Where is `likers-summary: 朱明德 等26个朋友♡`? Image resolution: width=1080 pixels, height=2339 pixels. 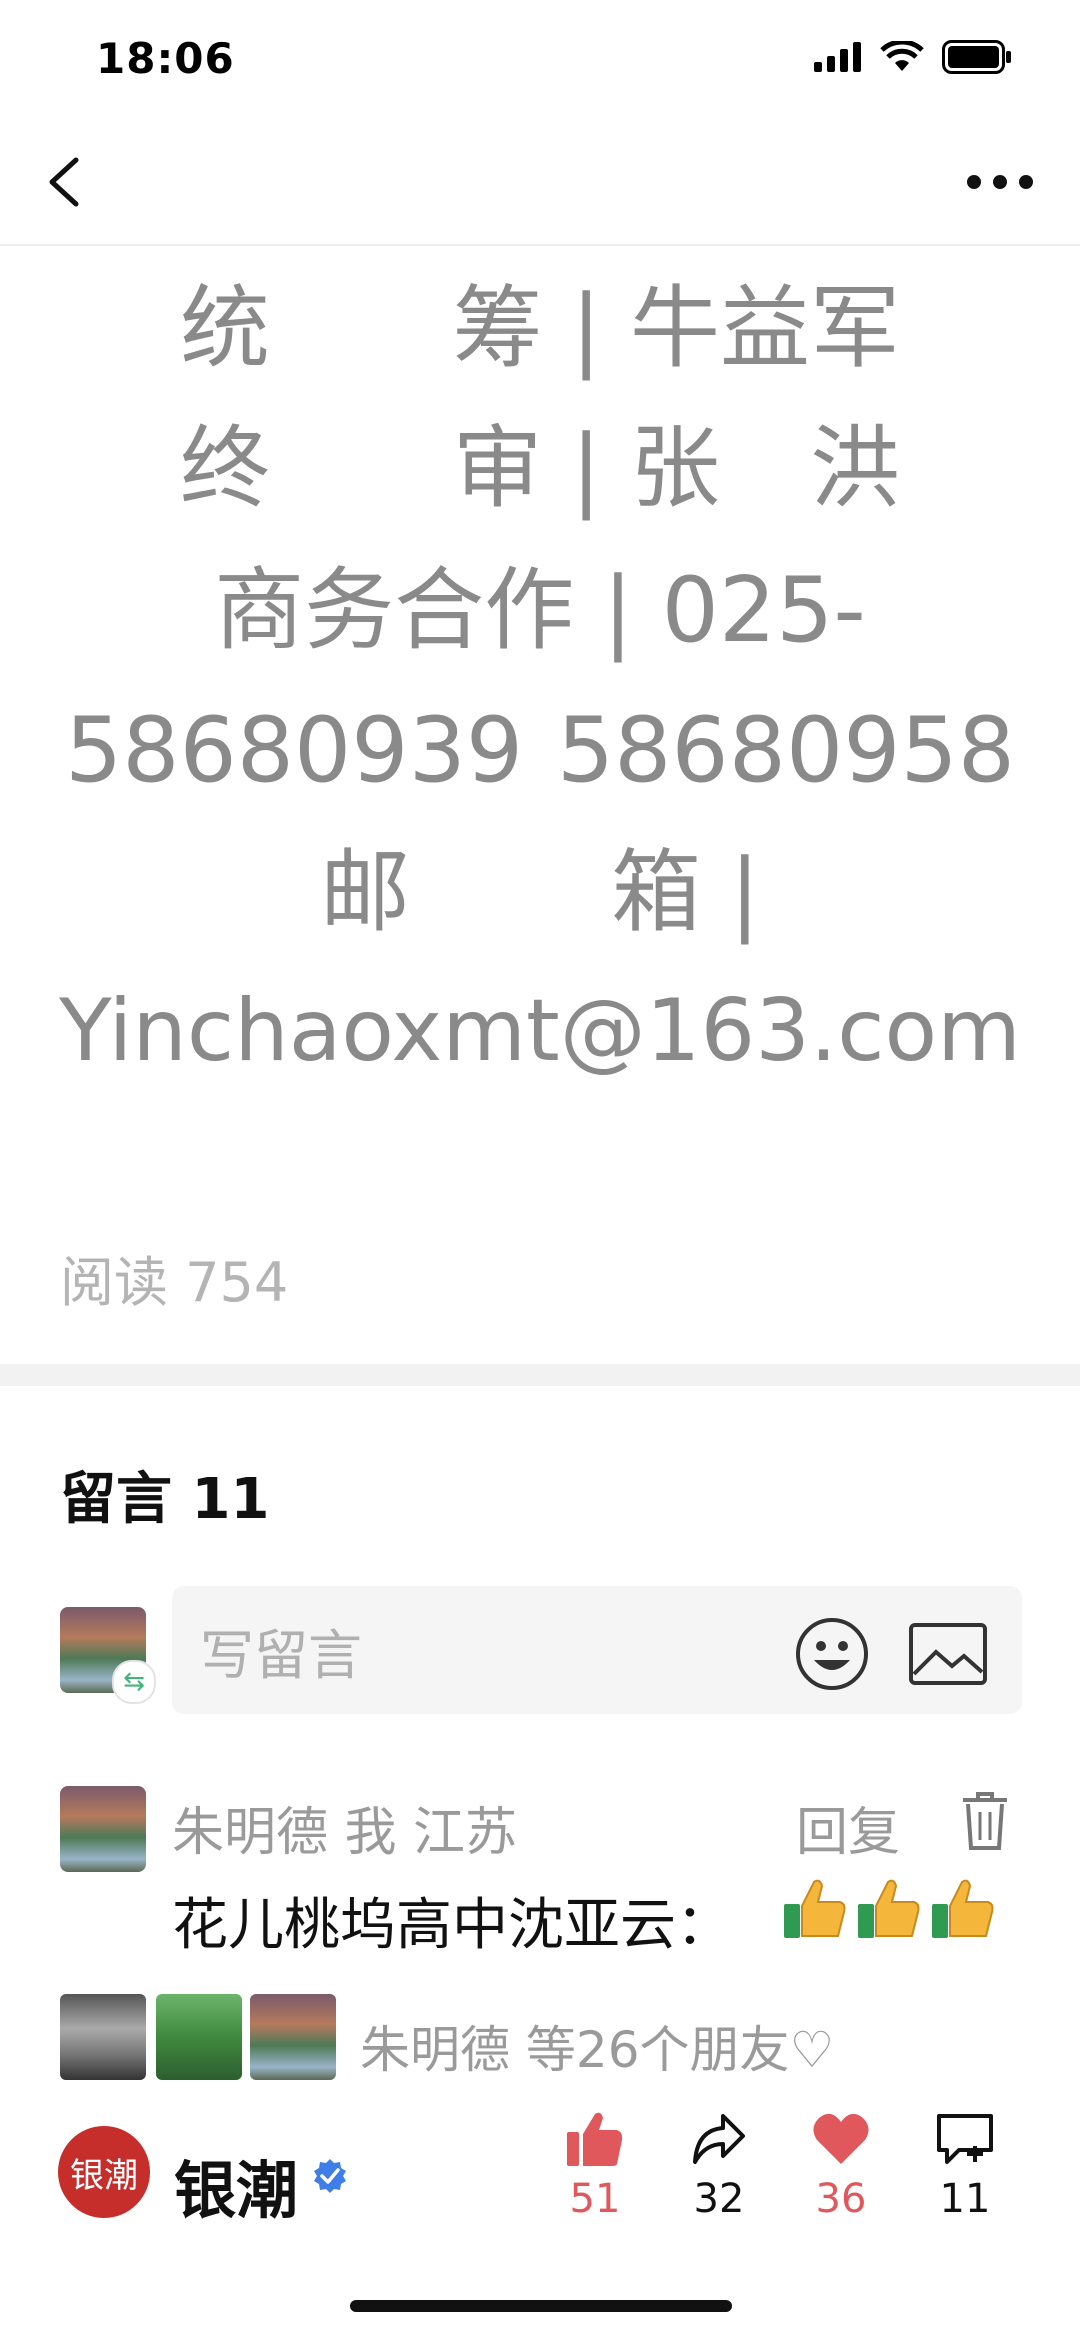 likers-summary: 朱明德 等26个朋友♡ is located at coordinates (597, 2046).